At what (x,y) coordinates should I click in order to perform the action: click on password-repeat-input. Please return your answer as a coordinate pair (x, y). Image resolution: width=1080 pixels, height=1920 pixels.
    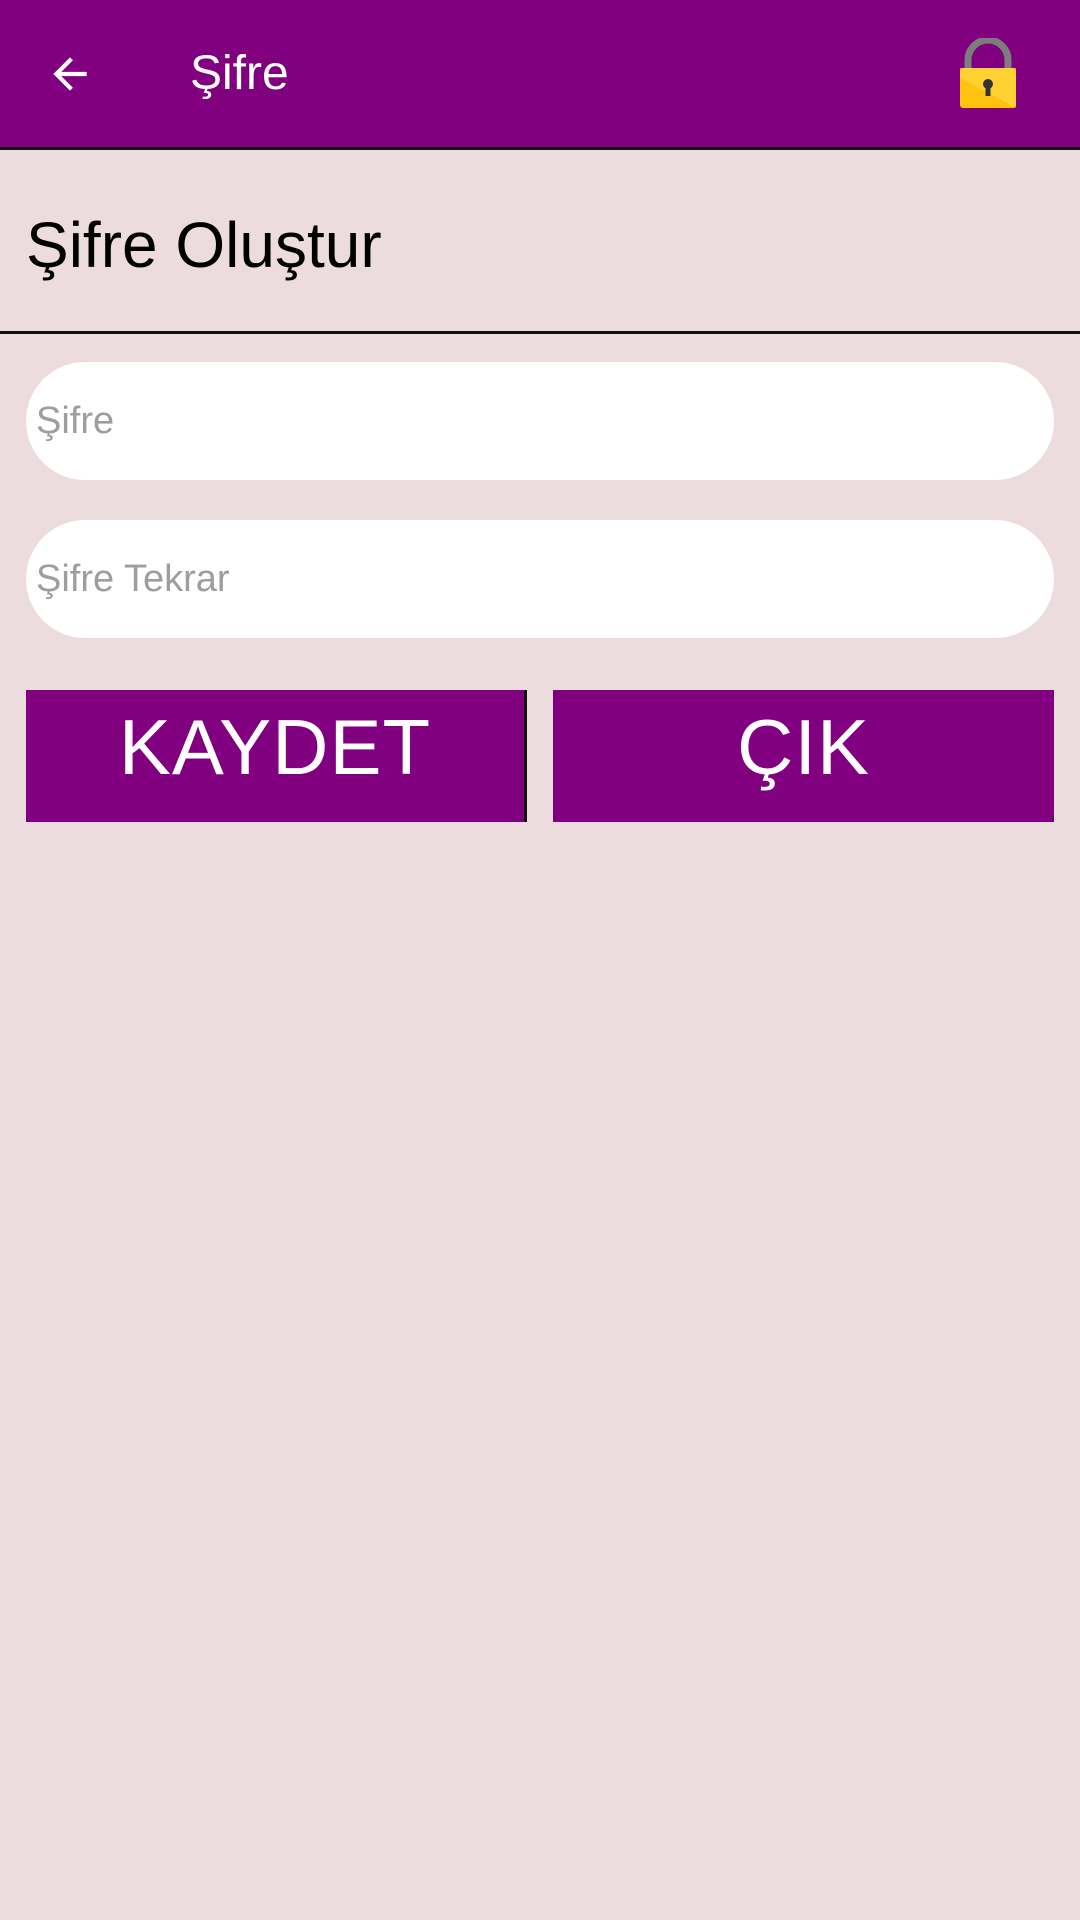
    Looking at the image, I should click on (540, 579).